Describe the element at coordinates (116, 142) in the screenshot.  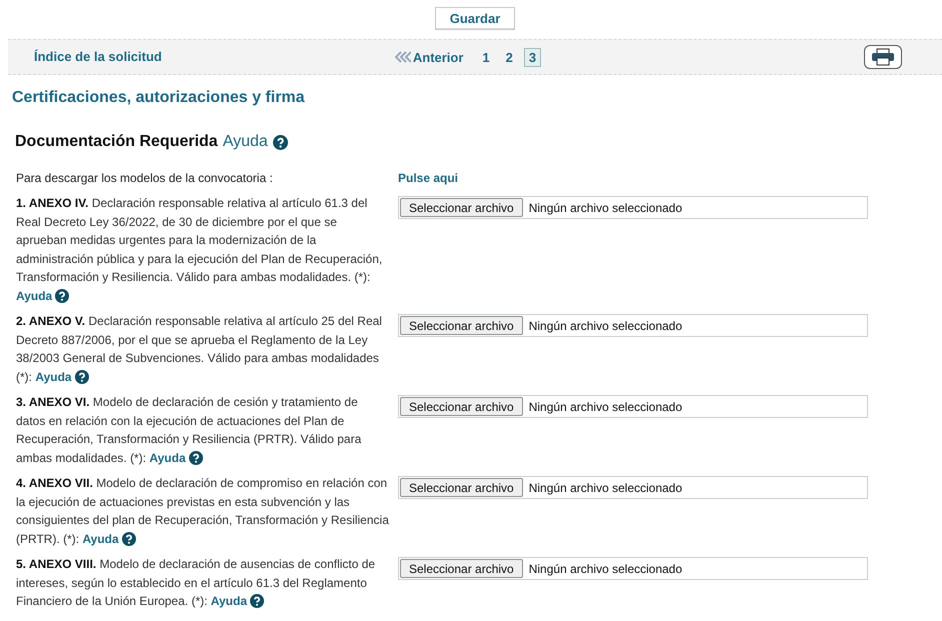
I see `documents-heading: Documentación Requerida` at that location.